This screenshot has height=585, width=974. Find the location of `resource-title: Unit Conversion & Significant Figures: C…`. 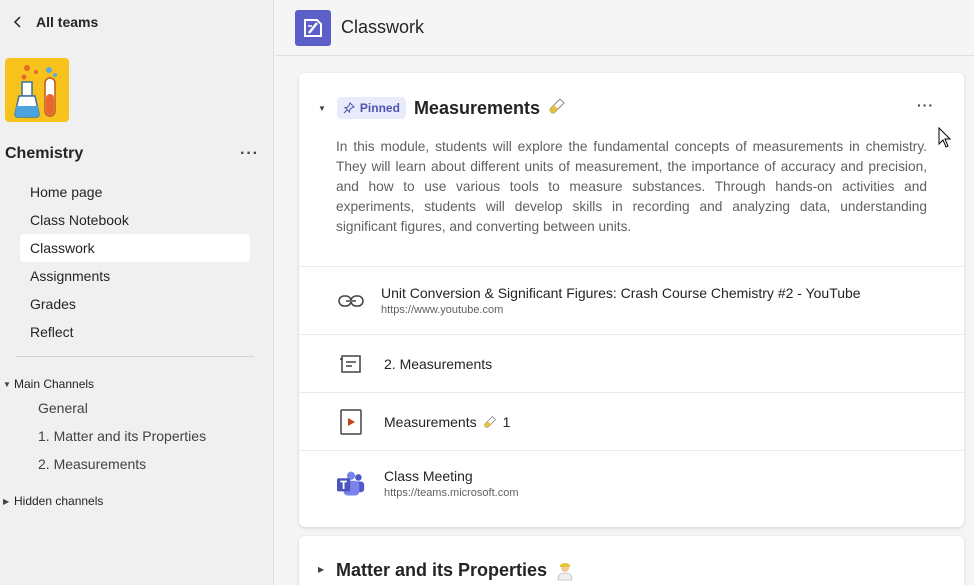

resource-title: Unit Conversion & Significant Figures: C… is located at coordinates (621, 293).